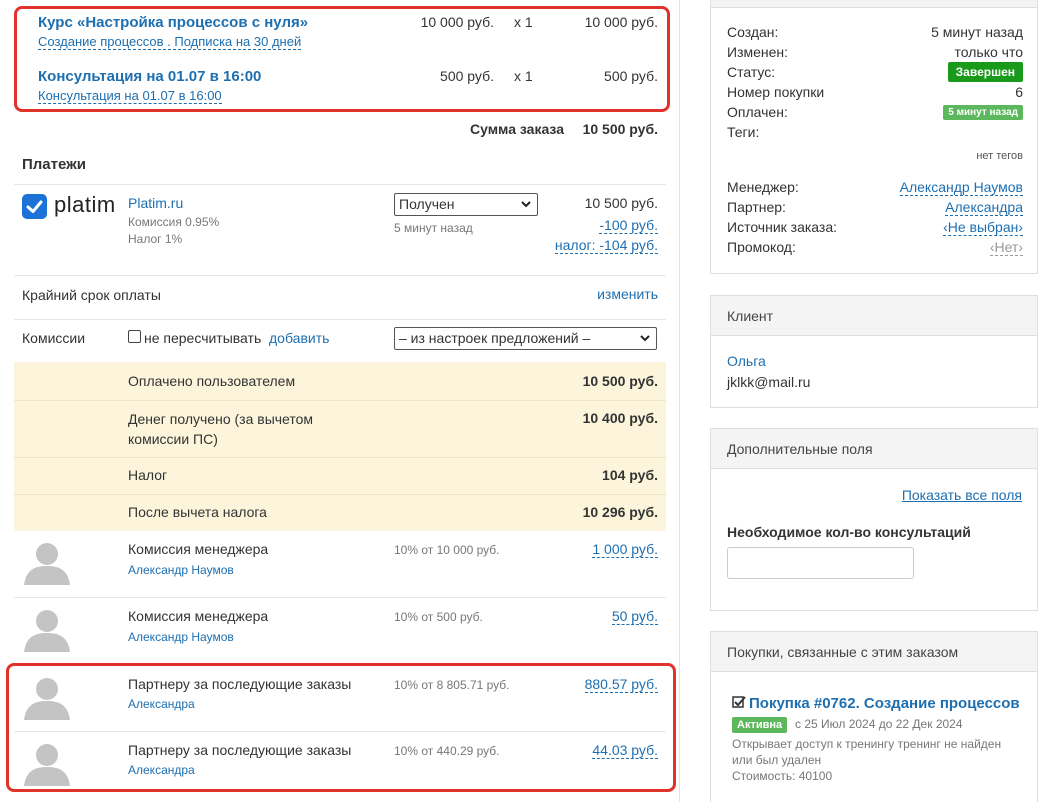 This screenshot has width=1056, height=802. What do you see at coordinates (606, 245) in the screenshot?
I see `payment-tax-amount: налог: -104 руб.` at bounding box center [606, 245].